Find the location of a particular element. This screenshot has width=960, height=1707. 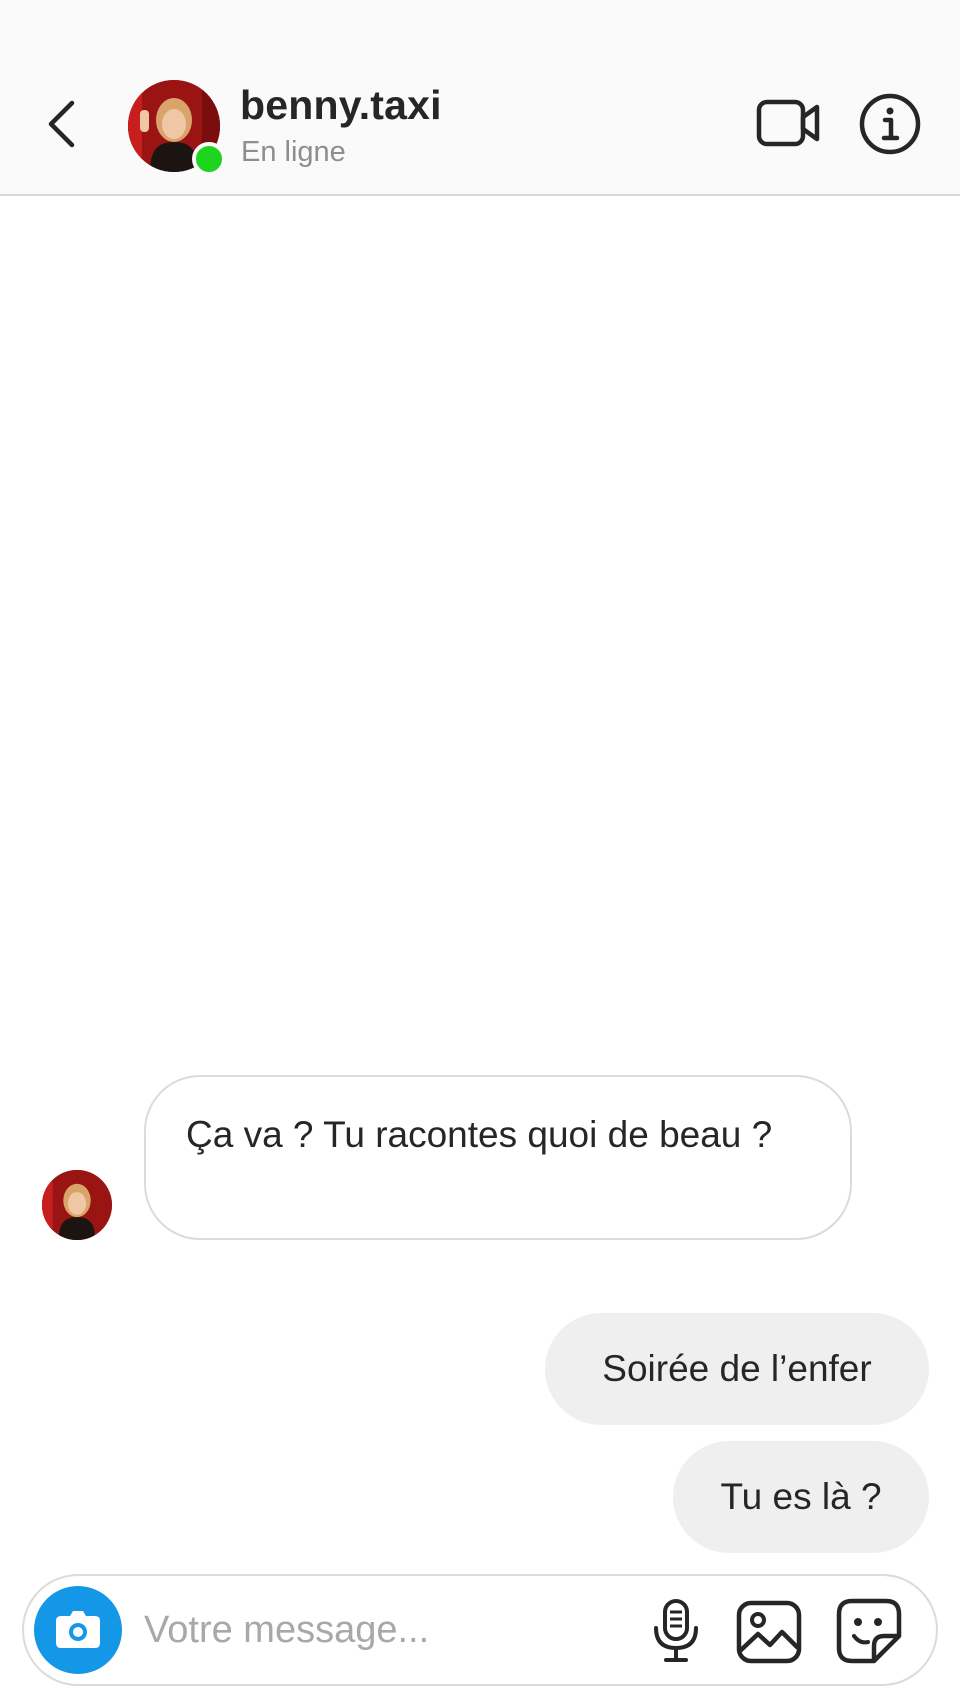

camera-button is located at coordinates (78, 1630).